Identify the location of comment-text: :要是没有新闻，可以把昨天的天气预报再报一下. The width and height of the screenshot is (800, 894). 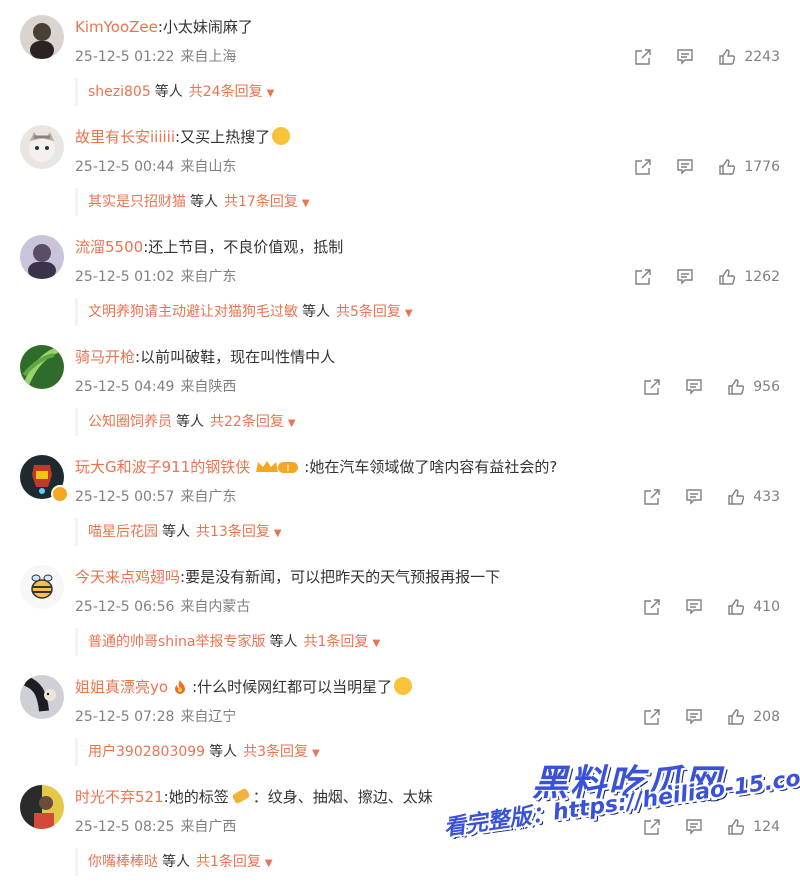
(340, 577).